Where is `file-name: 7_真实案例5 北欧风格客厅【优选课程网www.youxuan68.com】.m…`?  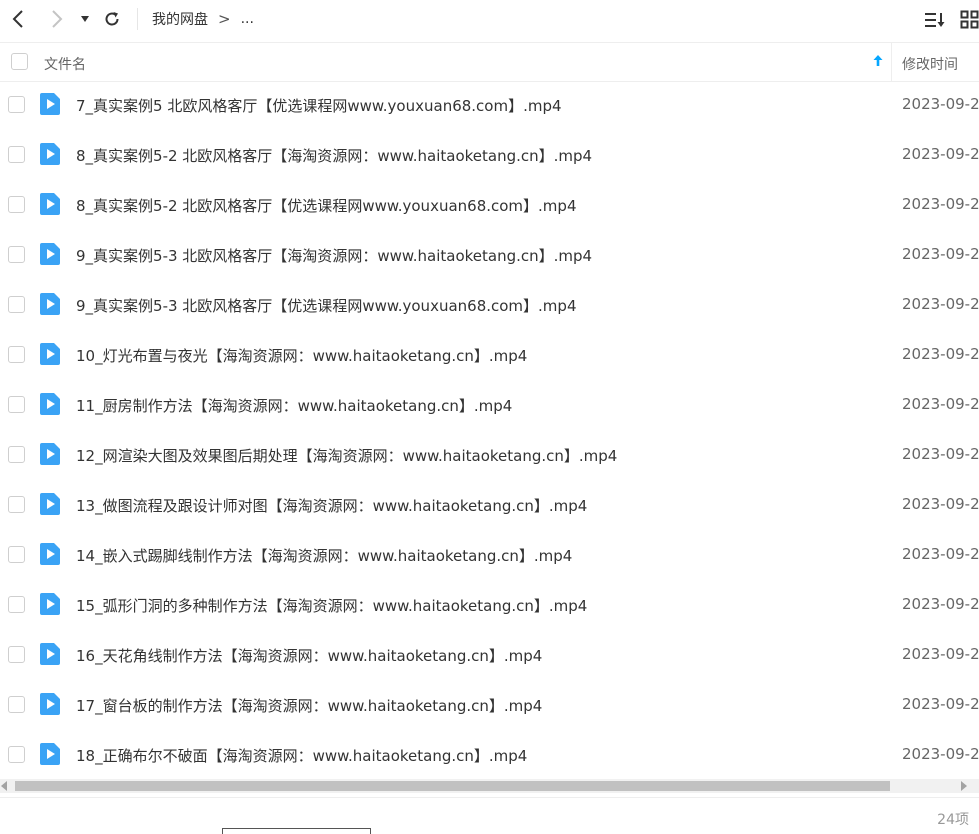 file-name: 7_真实案例5 北欧风格客厅【优选课程网www.youxuan68.com】.m… is located at coordinates (319, 105).